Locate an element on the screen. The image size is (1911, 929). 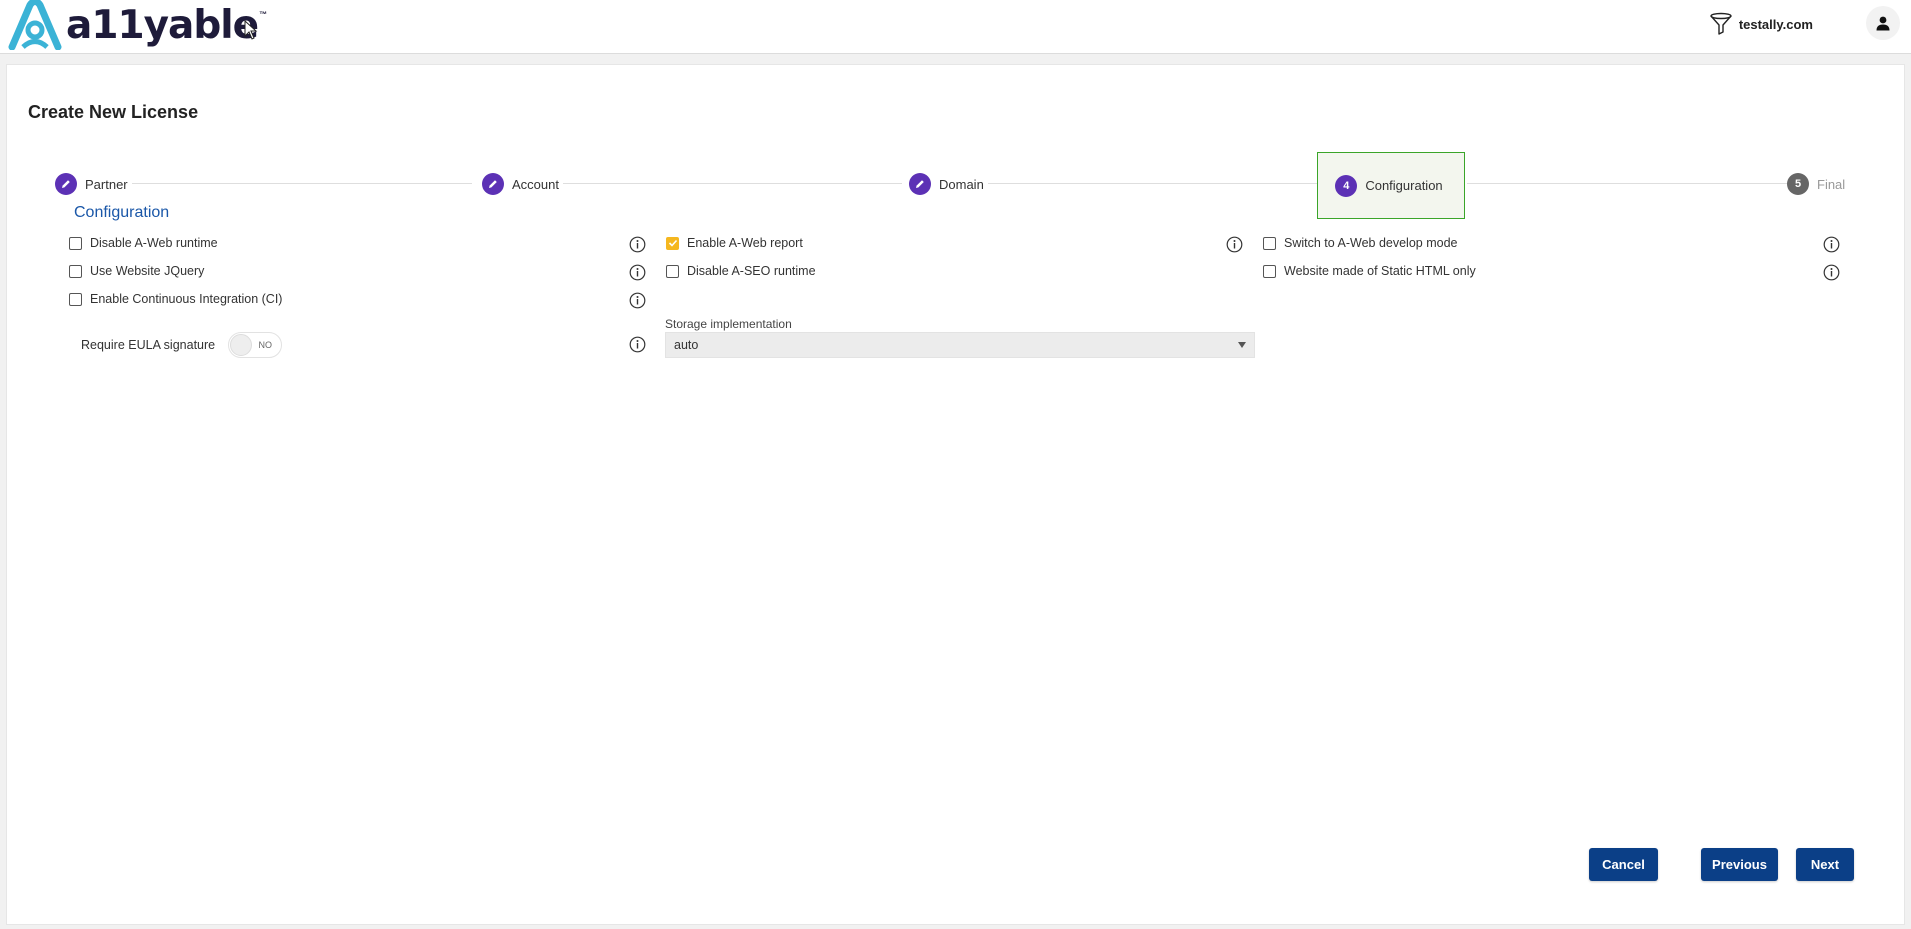
organization-selector: testally.com is located at coordinates (1761, 24).